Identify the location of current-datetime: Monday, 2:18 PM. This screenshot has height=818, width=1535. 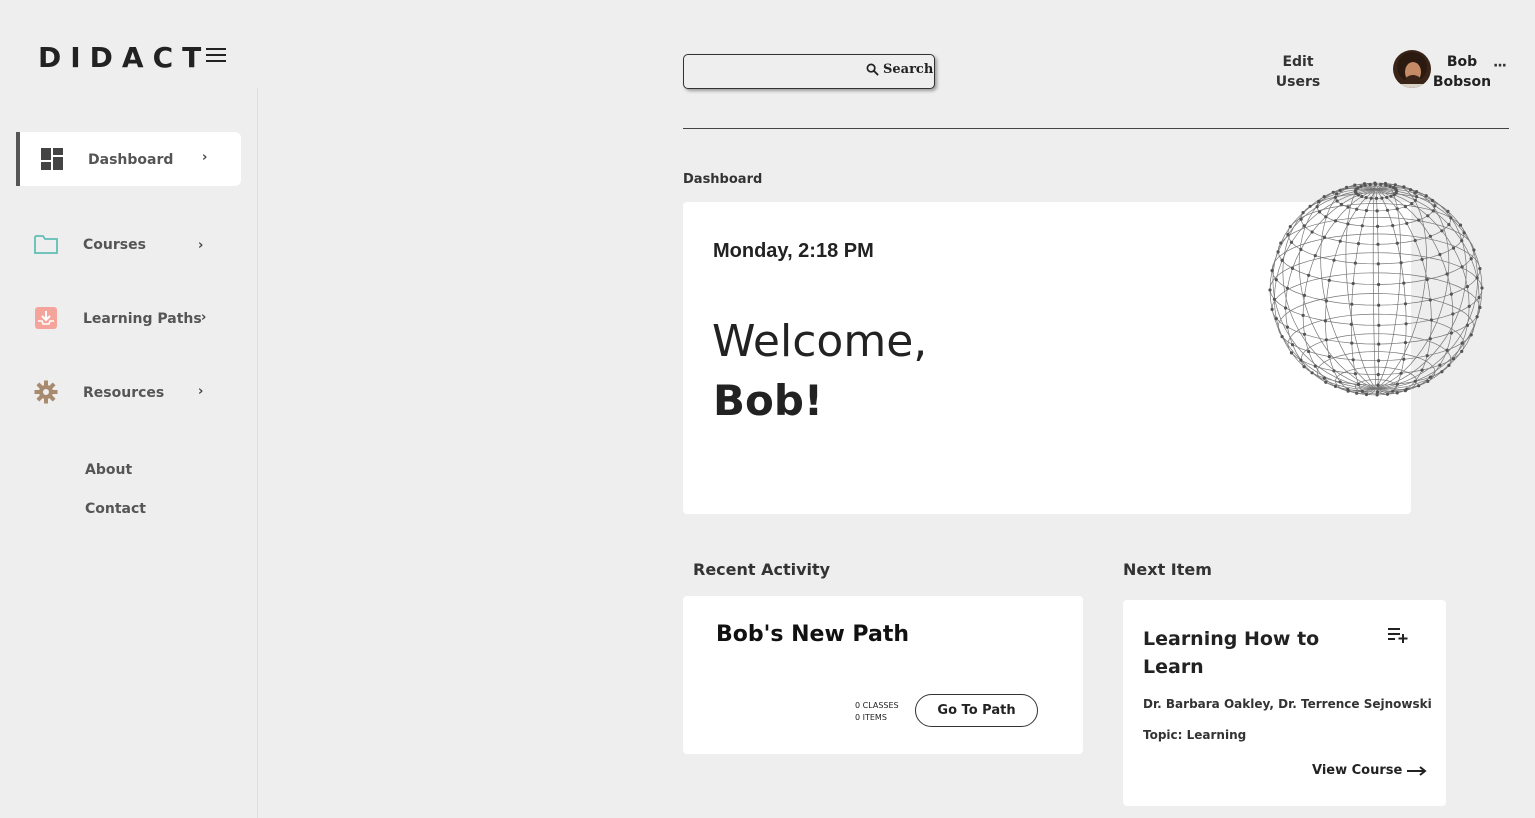
(793, 251).